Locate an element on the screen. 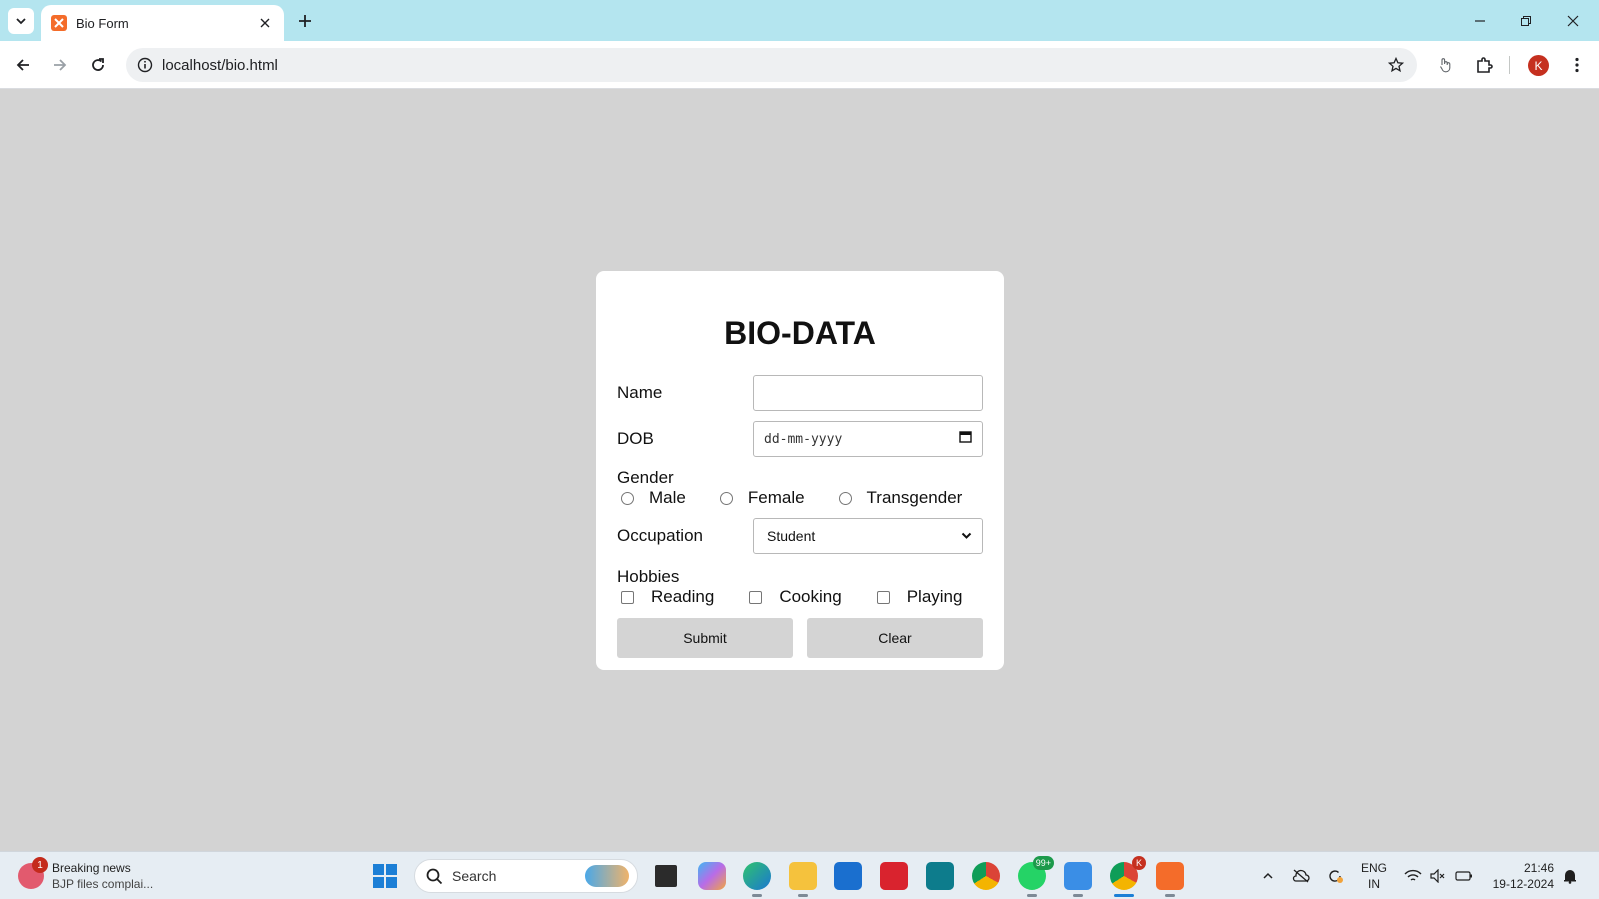 The height and width of the screenshot is (899, 1599). extensions-puzzle-icon is located at coordinates (1484, 65).